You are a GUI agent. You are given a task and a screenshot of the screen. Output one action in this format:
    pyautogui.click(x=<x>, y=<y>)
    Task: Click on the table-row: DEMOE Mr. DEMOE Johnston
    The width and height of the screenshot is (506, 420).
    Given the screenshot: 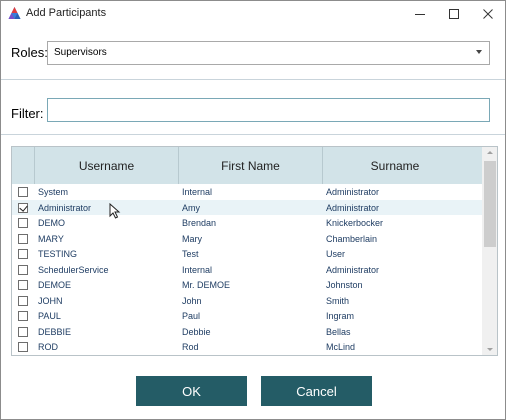 What is the action you would take?
    pyautogui.click(x=247, y=285)
    